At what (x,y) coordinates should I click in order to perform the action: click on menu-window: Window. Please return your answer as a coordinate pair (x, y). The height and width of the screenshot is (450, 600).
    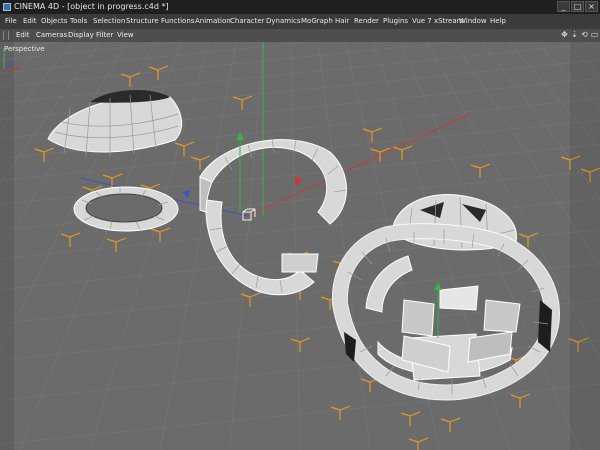
    Looking at the image, I should click on (473, 21).